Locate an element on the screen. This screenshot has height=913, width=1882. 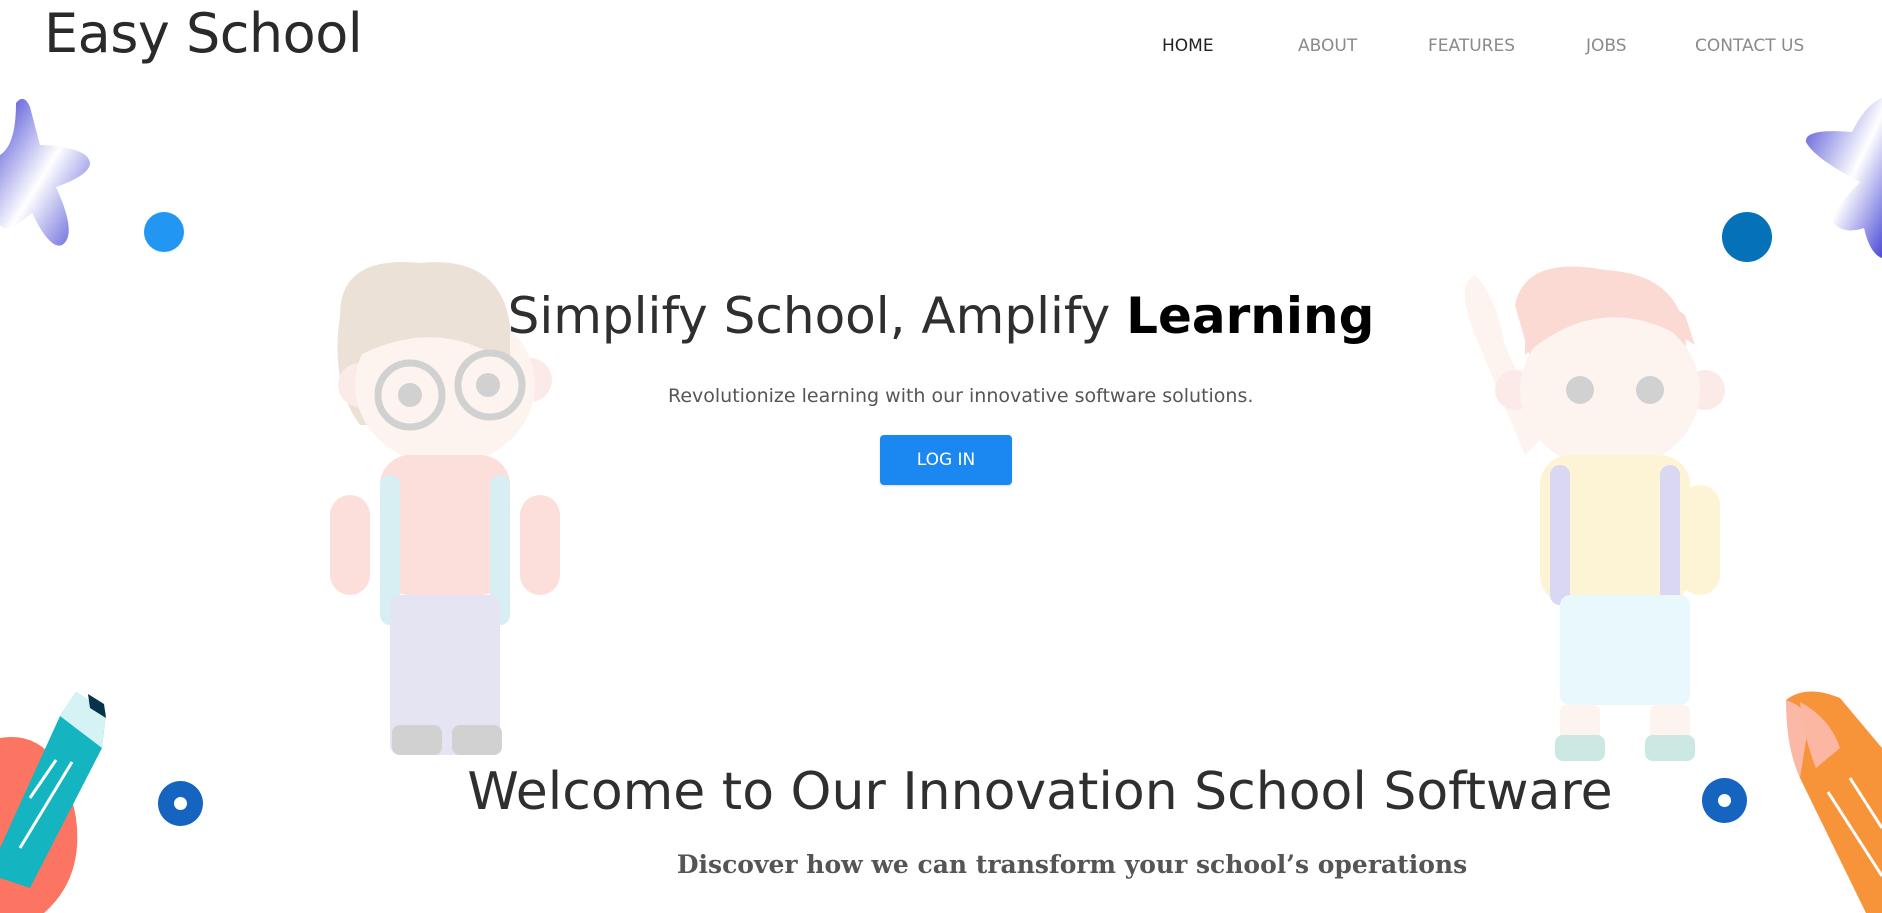
login-button: LOG IN is located at coordinates (946, 460).